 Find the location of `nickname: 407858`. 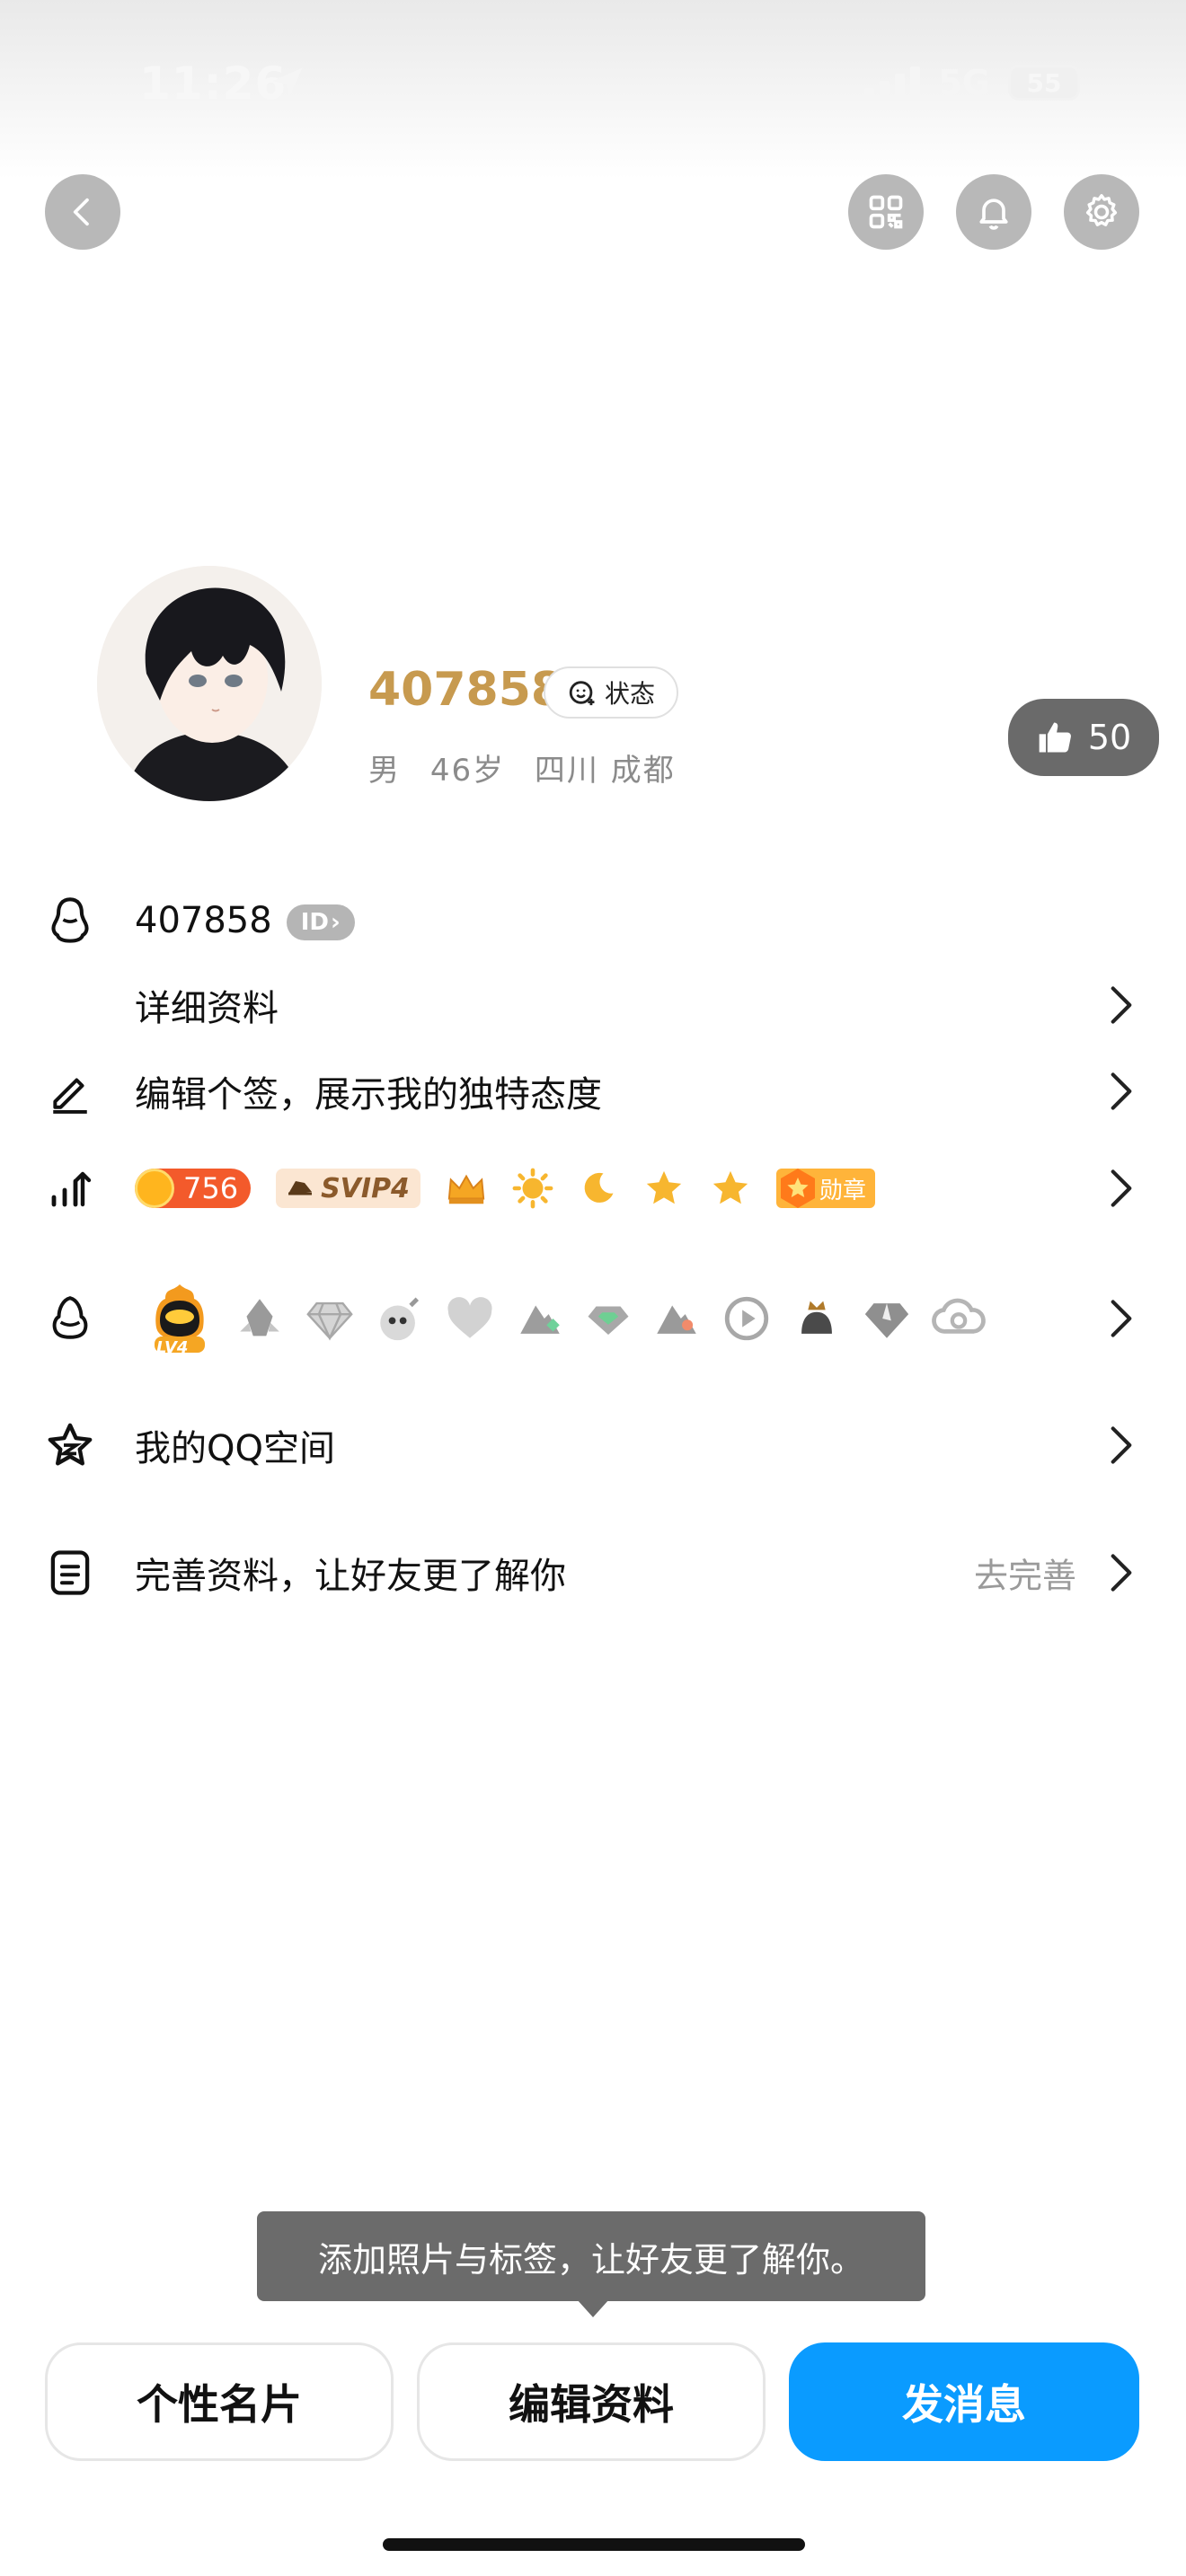

nickname: 407858 is located at coordinates (466, 690).